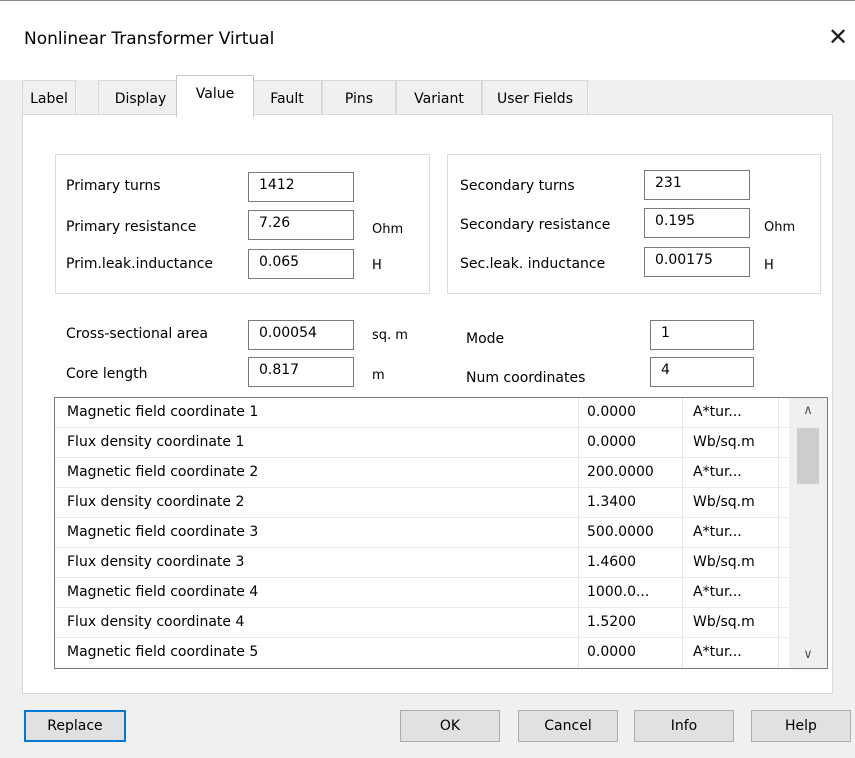  What do you see at coordinates (301, 264) in the screenshot?
I see `primary-leak-inductance-input: 0.065` at bounding box center [301, 264].